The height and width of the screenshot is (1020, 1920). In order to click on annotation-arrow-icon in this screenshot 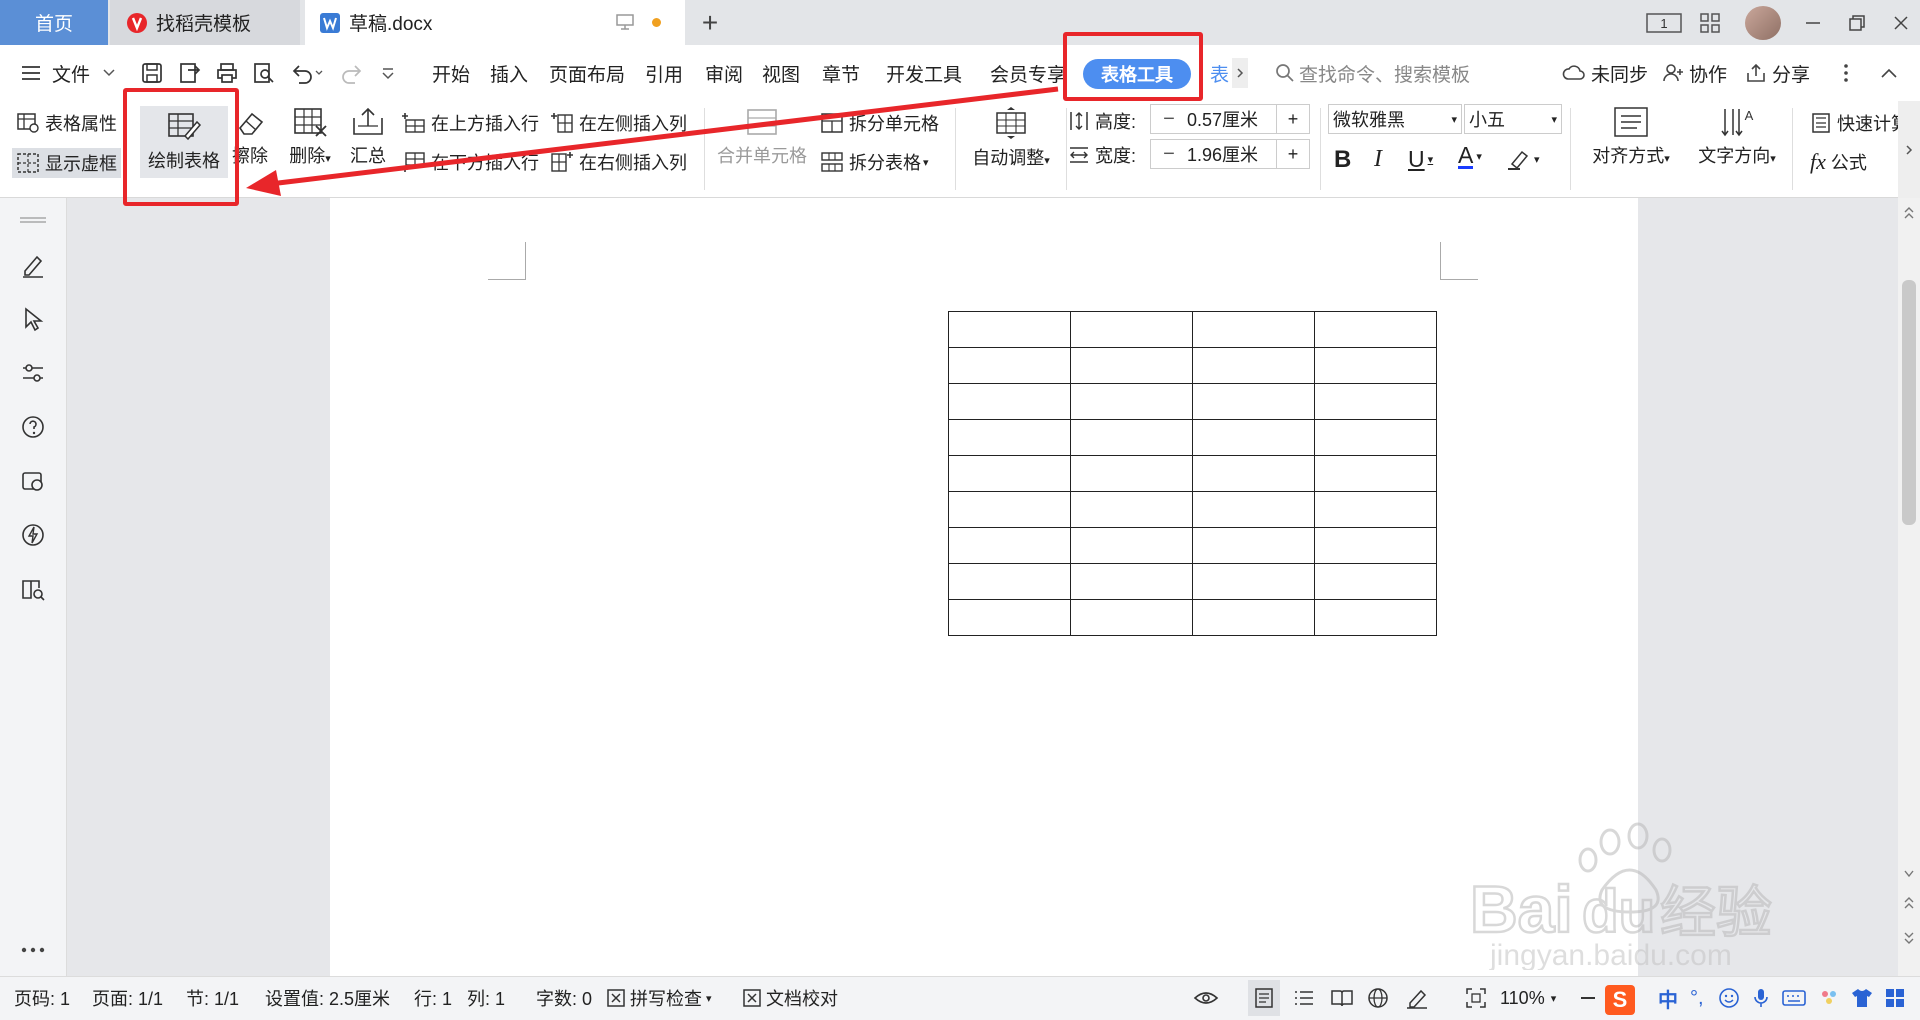, I will do `click(652, 141)`.